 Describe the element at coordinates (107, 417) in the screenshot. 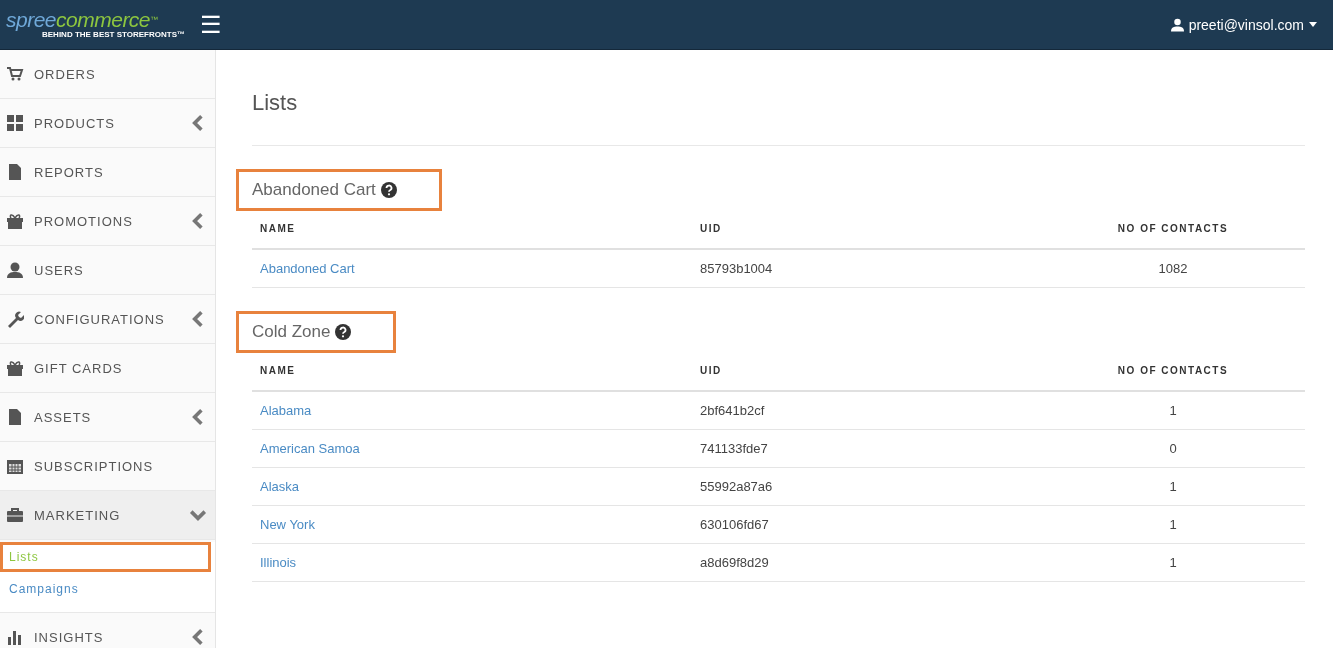

I see `sidebar-item: ASSETS` at that location.